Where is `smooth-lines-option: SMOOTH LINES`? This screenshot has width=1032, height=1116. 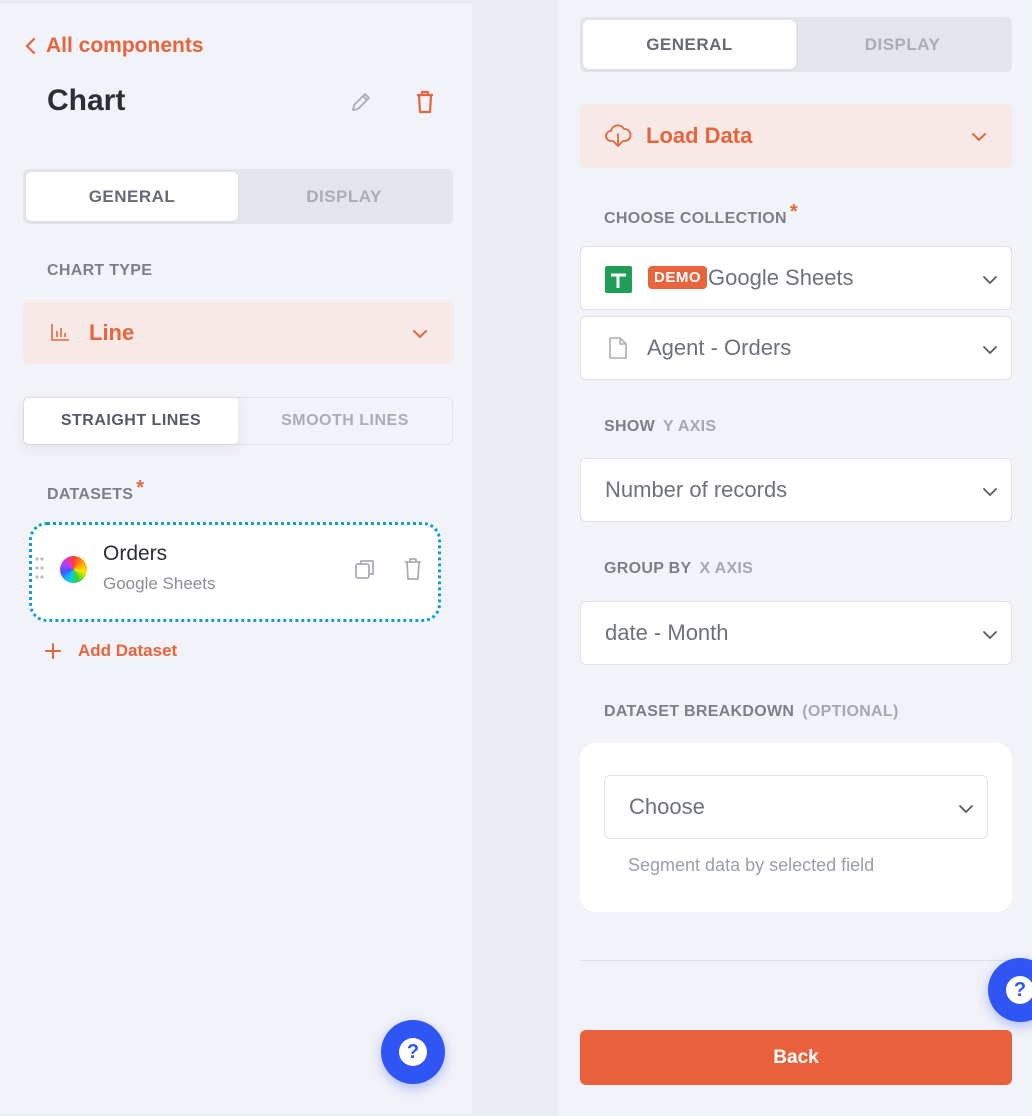
smooth-lines-option: SMOOTH LINES is located at coordinates (345, 421).